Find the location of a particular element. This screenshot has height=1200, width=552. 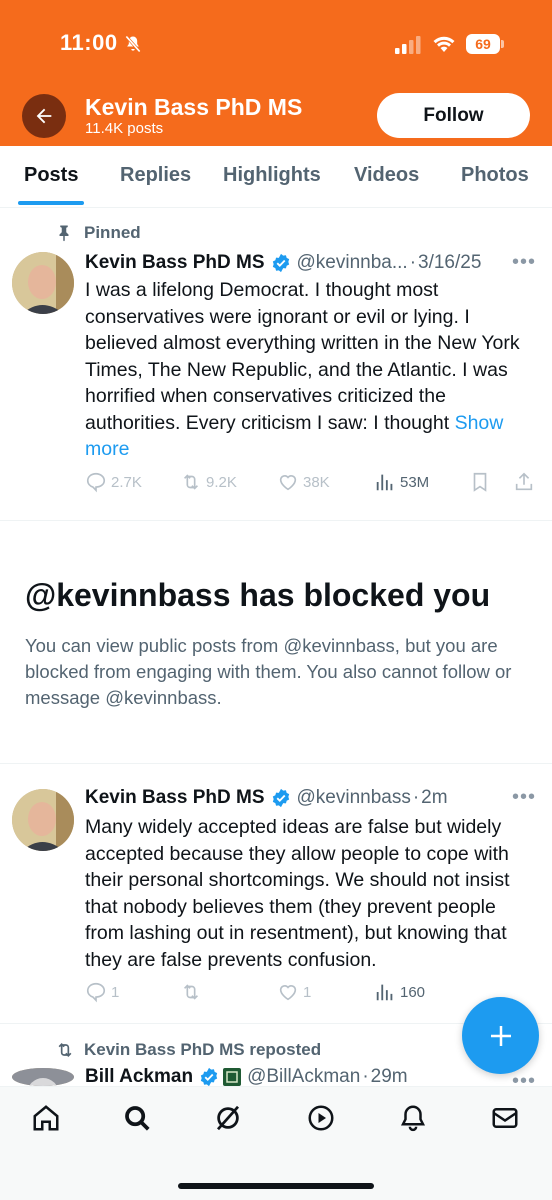

pinned-text: Pinned is located at coordinates (112, 232).